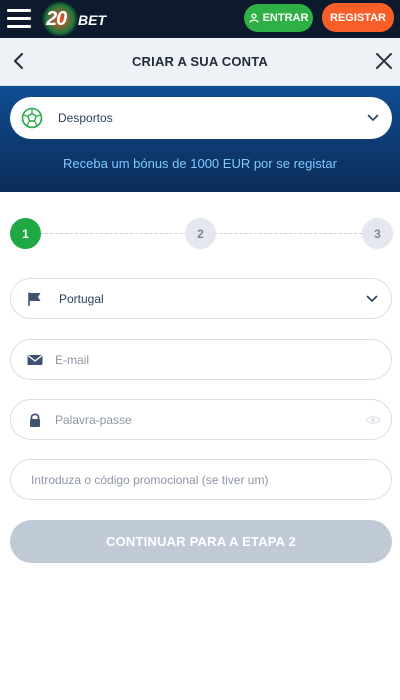 This screenshot has height=700, width=400. I want to click on top-bar: 20 BET ENTRAR REGISTAR, so click(200, 19).